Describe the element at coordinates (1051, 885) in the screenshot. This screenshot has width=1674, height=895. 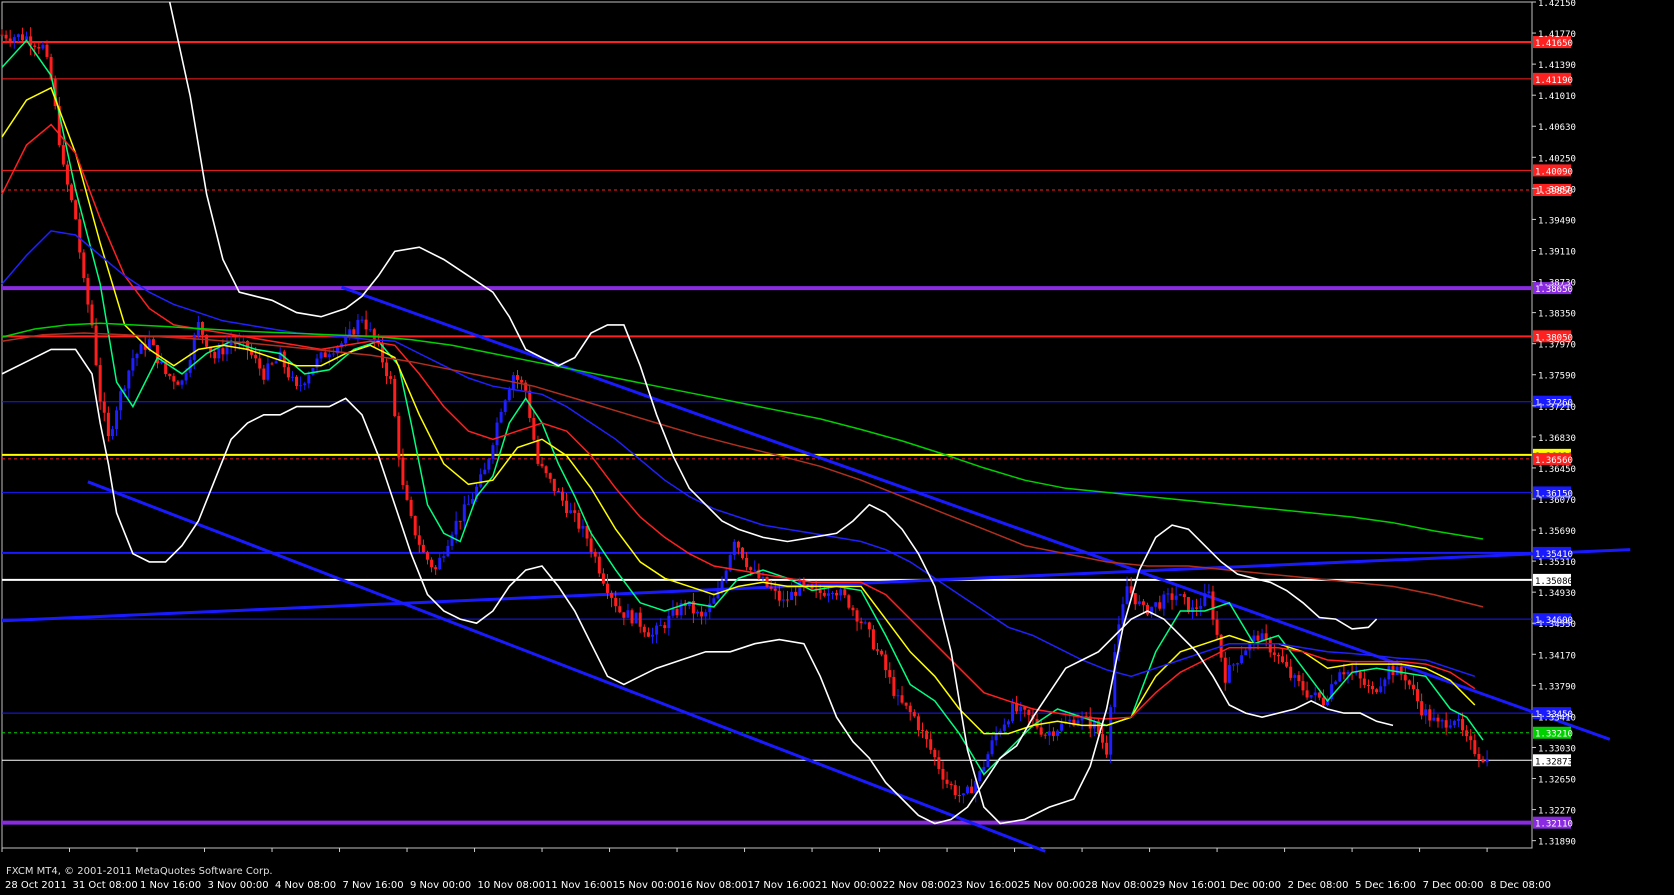
I see `time-tick-label: 25 Nov 00:00` at that location.